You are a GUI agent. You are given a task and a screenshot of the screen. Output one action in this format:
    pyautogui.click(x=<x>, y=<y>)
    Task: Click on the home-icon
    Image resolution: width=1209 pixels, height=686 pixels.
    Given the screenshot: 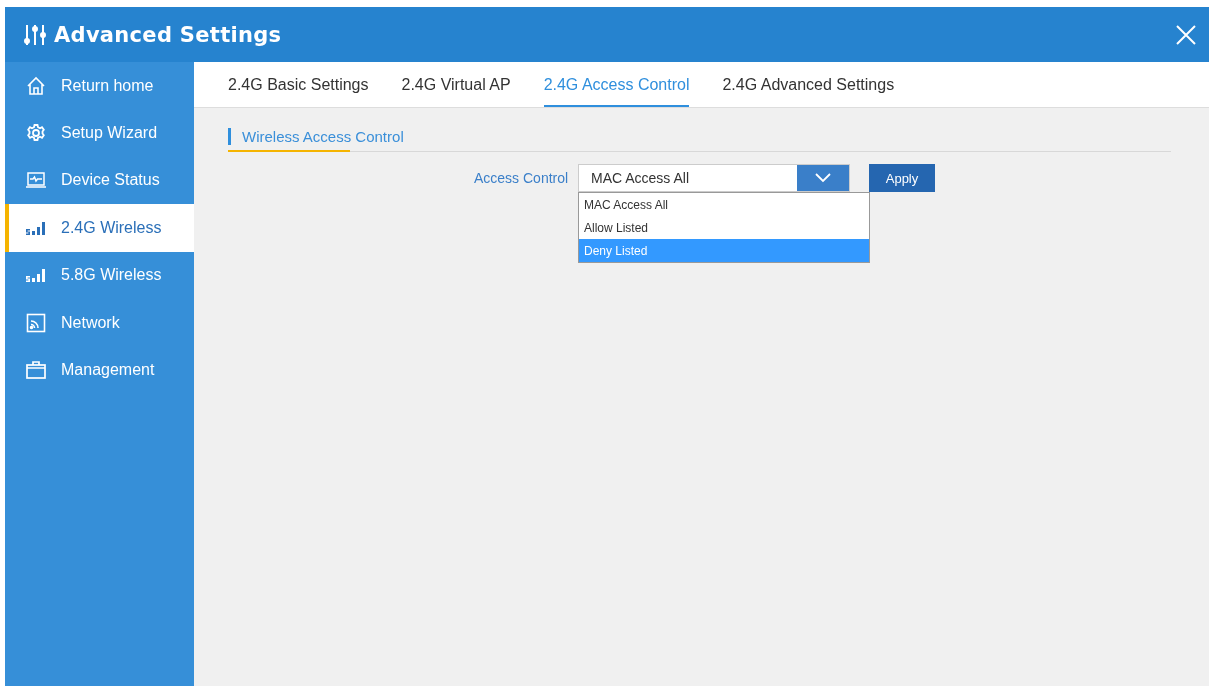 What is the action you would take?
    pyautogui.click(x=36, y=85)
    